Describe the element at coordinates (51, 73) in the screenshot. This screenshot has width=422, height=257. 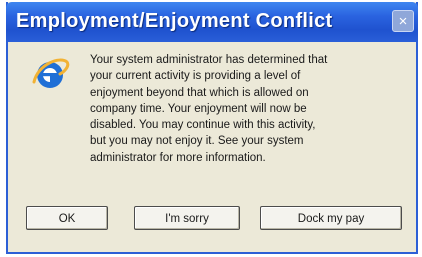
I see `internet-explorer-icon` at that location.